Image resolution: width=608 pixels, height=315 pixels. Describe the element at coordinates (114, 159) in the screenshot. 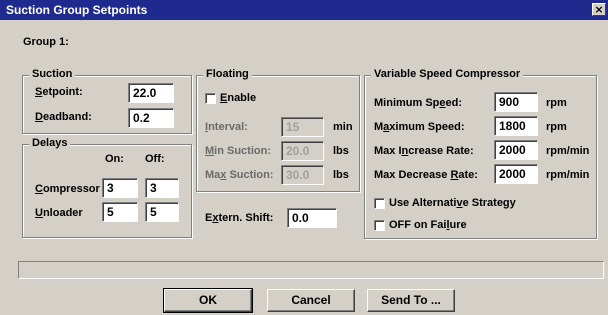

I see `delays-on-header: On:` at that location.